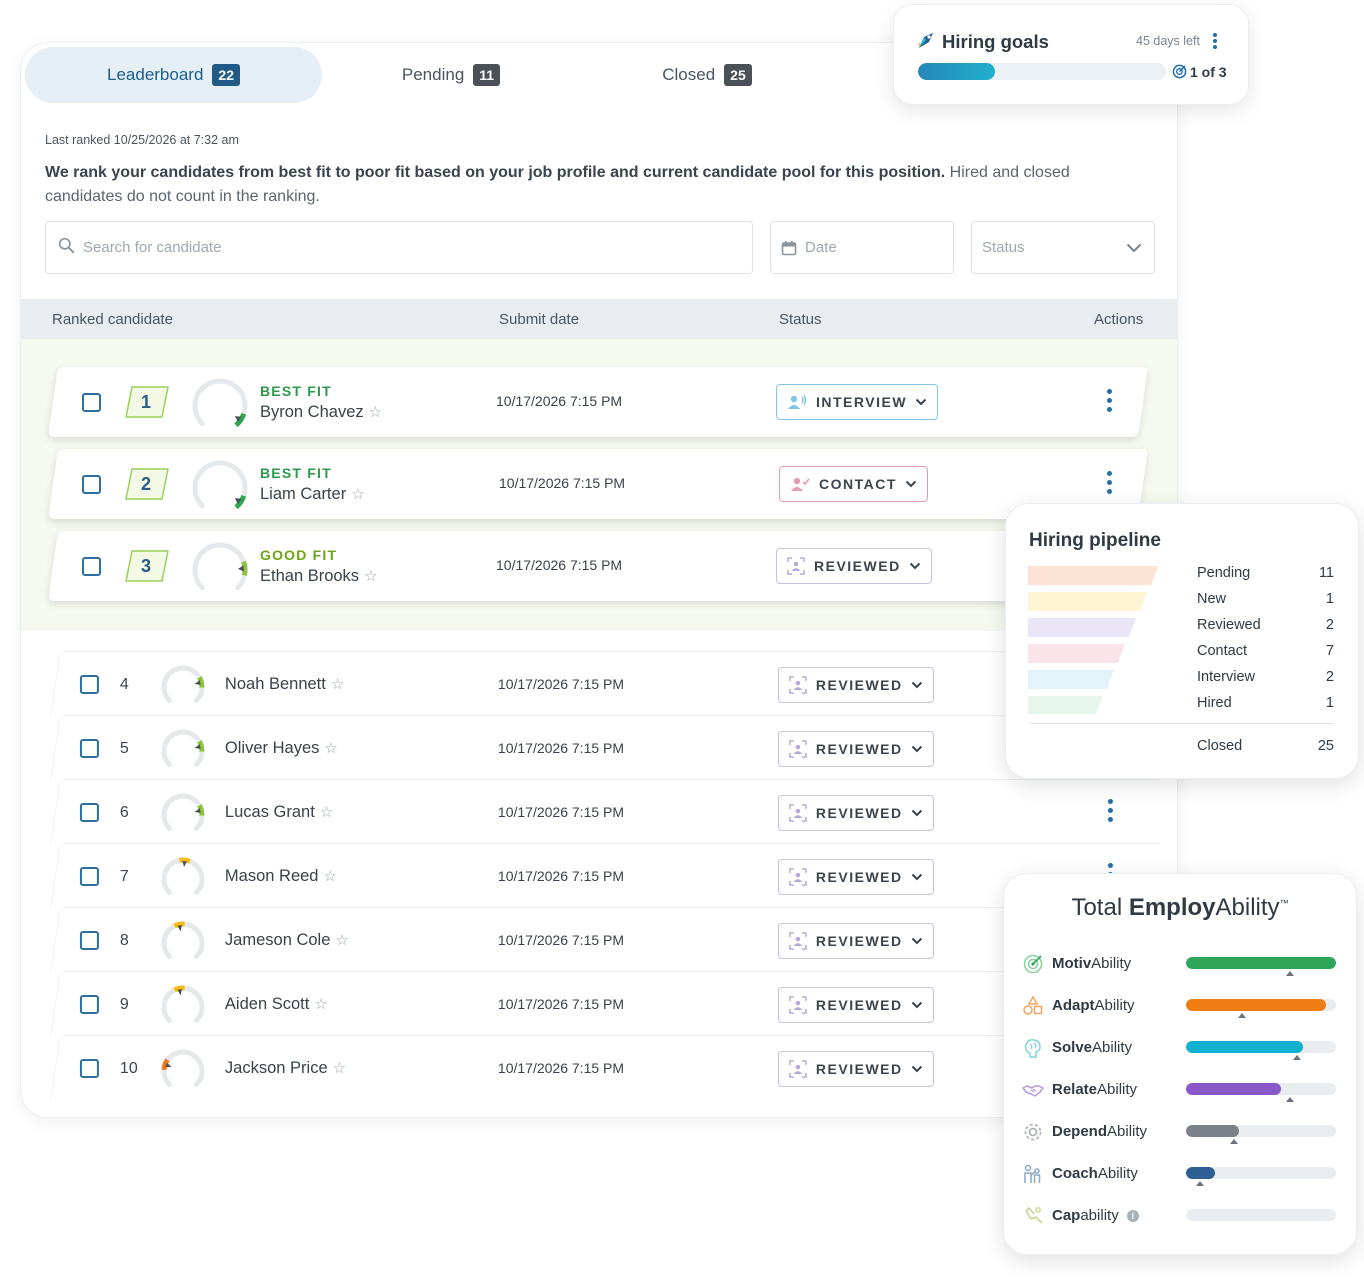 The width and height of the screenshot is (1364, 1283). I want to click on goals-menu-button, so click(1215, 42).